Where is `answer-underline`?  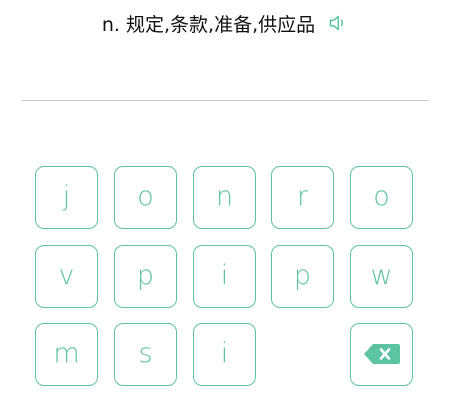 answer-underline is located at coordinates (225, 100).